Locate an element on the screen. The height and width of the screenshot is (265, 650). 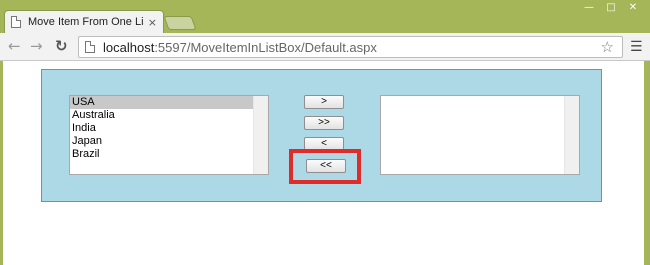
window-controls: — □ ✕ is located at coordinates (611, 7).